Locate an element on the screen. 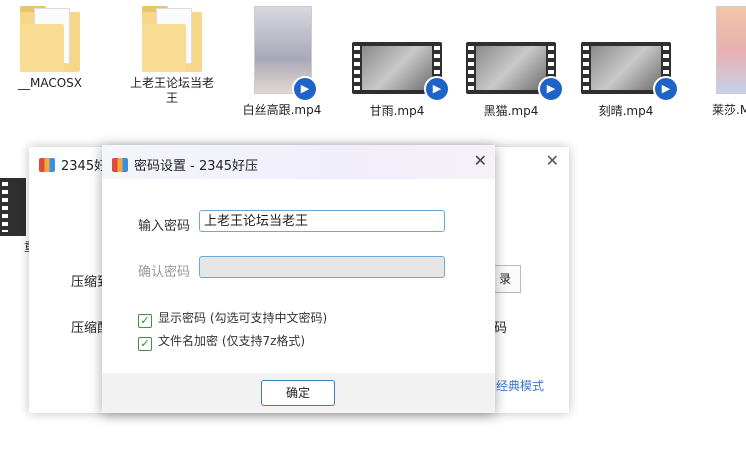 The width and height of the screenshot is (746, 468). desktop-item-video-heimao: ▶ 黑猫.mp4 is located at coordinates (512, 62).